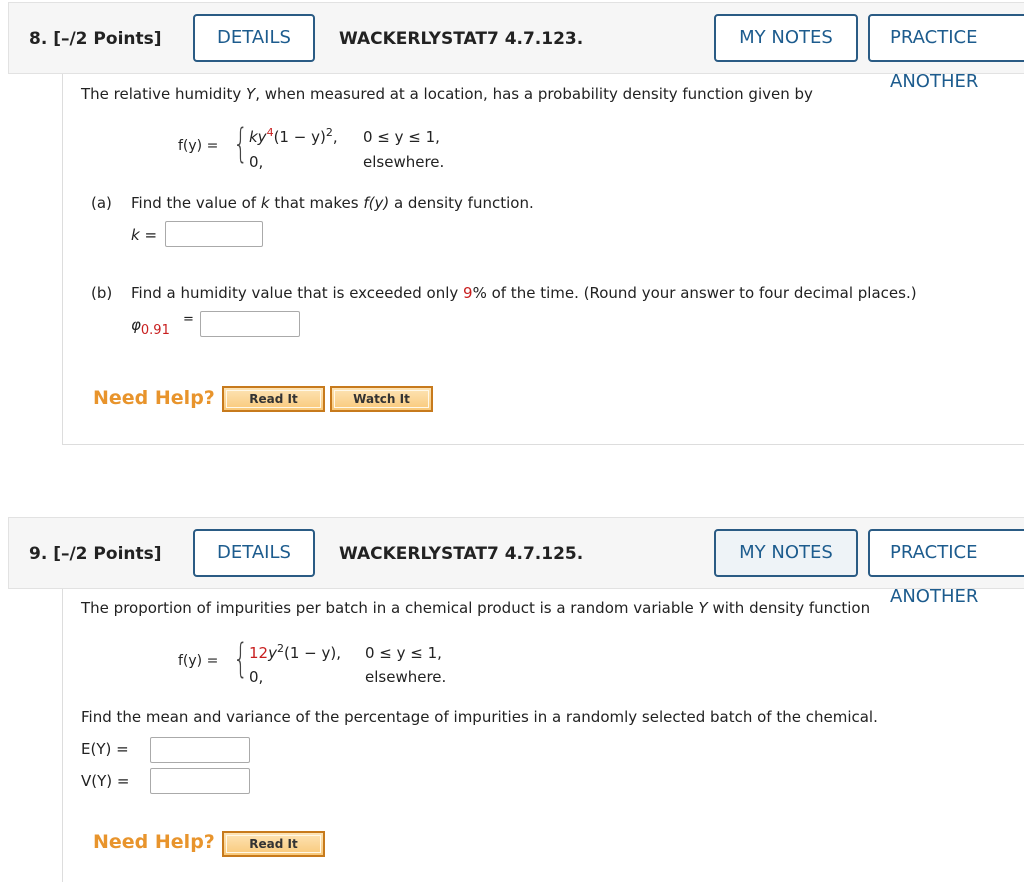 The image size is (1024, 882). Describe the element at coordinates (105, 781) in the screenshot. I see `vy-label: V(Y) =` at that location.